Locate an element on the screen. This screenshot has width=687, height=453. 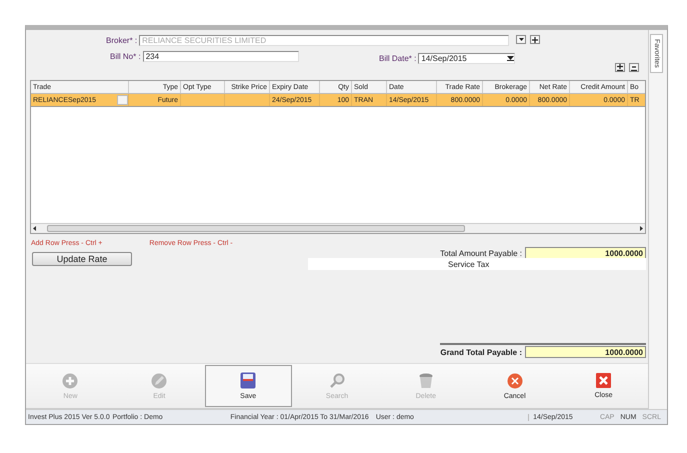
service-tax-label: Service Tax is located at coordinates (469, 264).